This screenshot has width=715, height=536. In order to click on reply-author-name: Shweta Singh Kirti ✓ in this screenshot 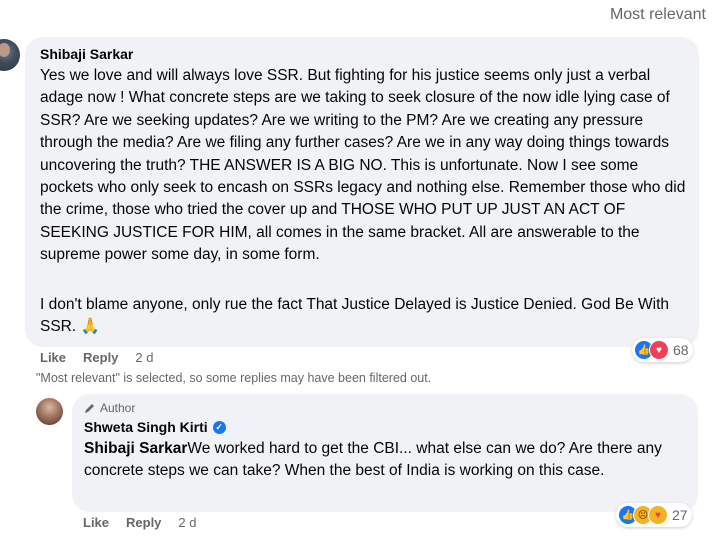, I will do `click(155, 427)`.